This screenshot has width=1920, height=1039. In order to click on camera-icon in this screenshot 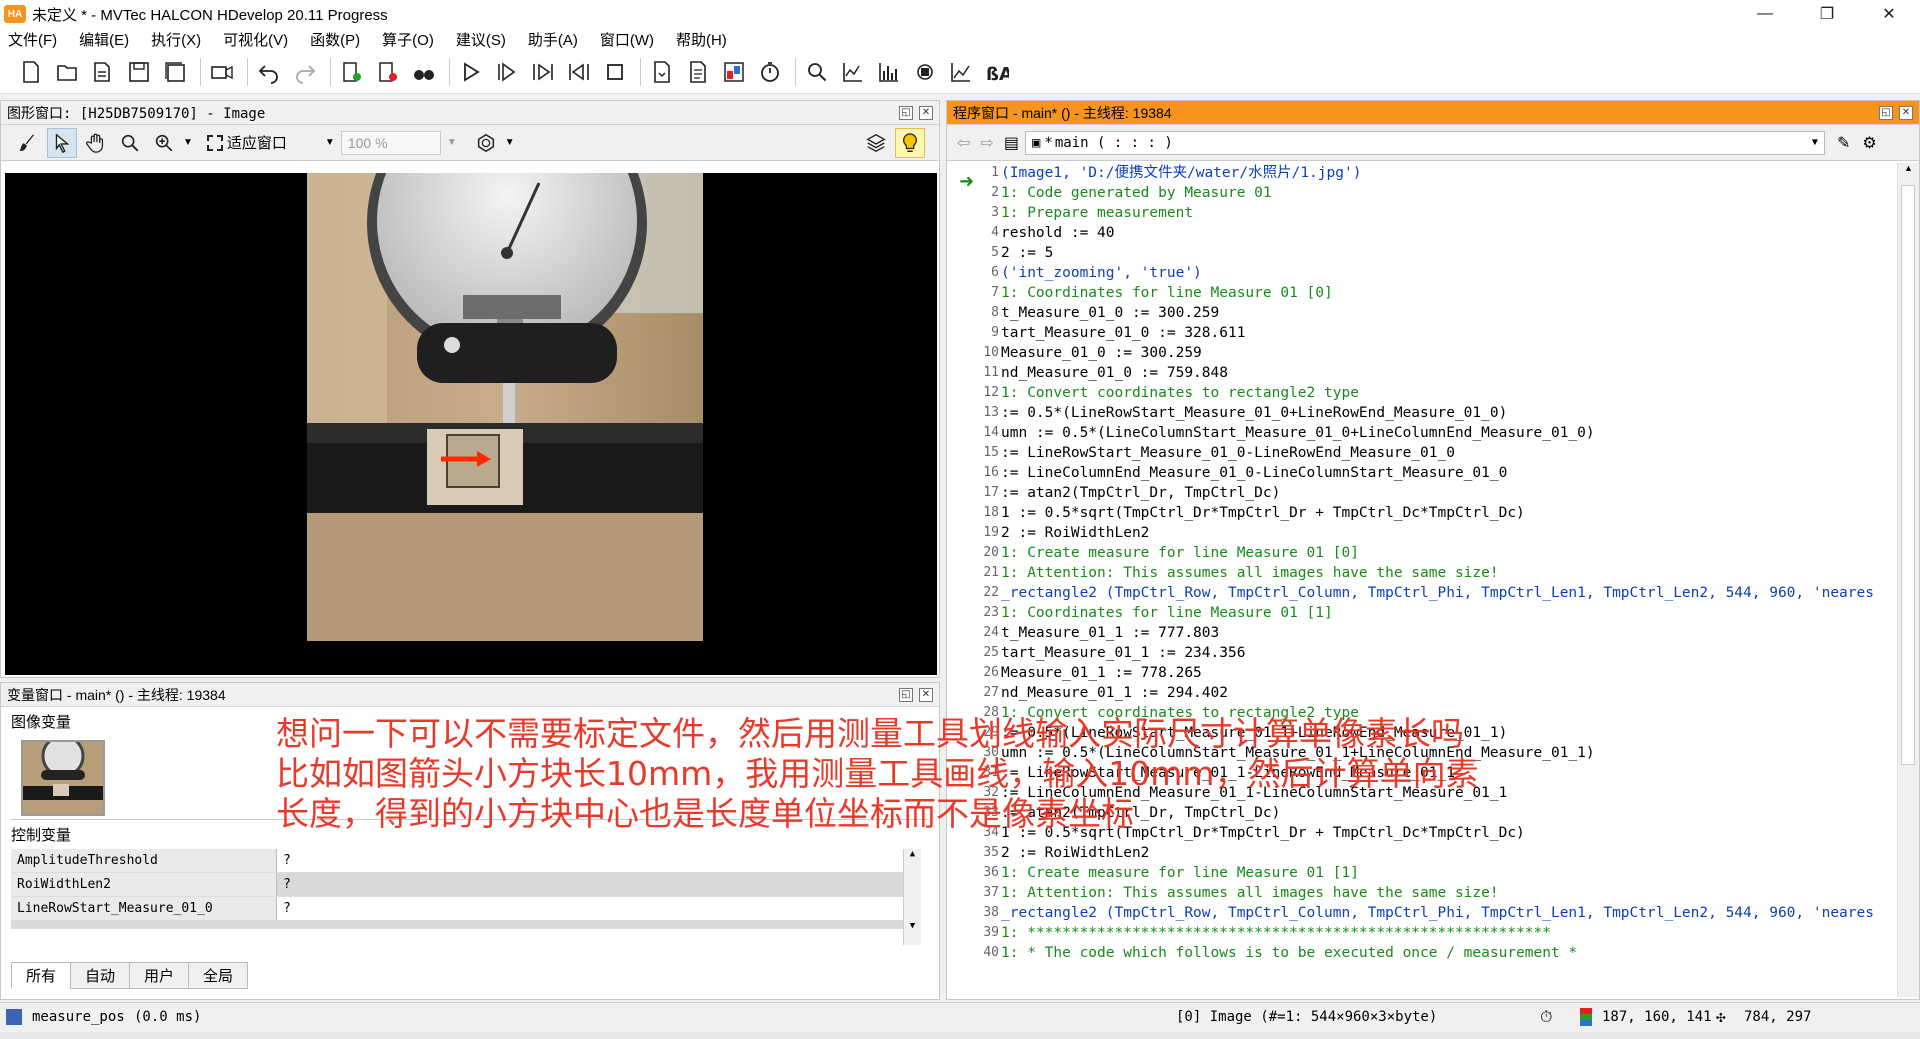, I will do `click(222, 72)`.